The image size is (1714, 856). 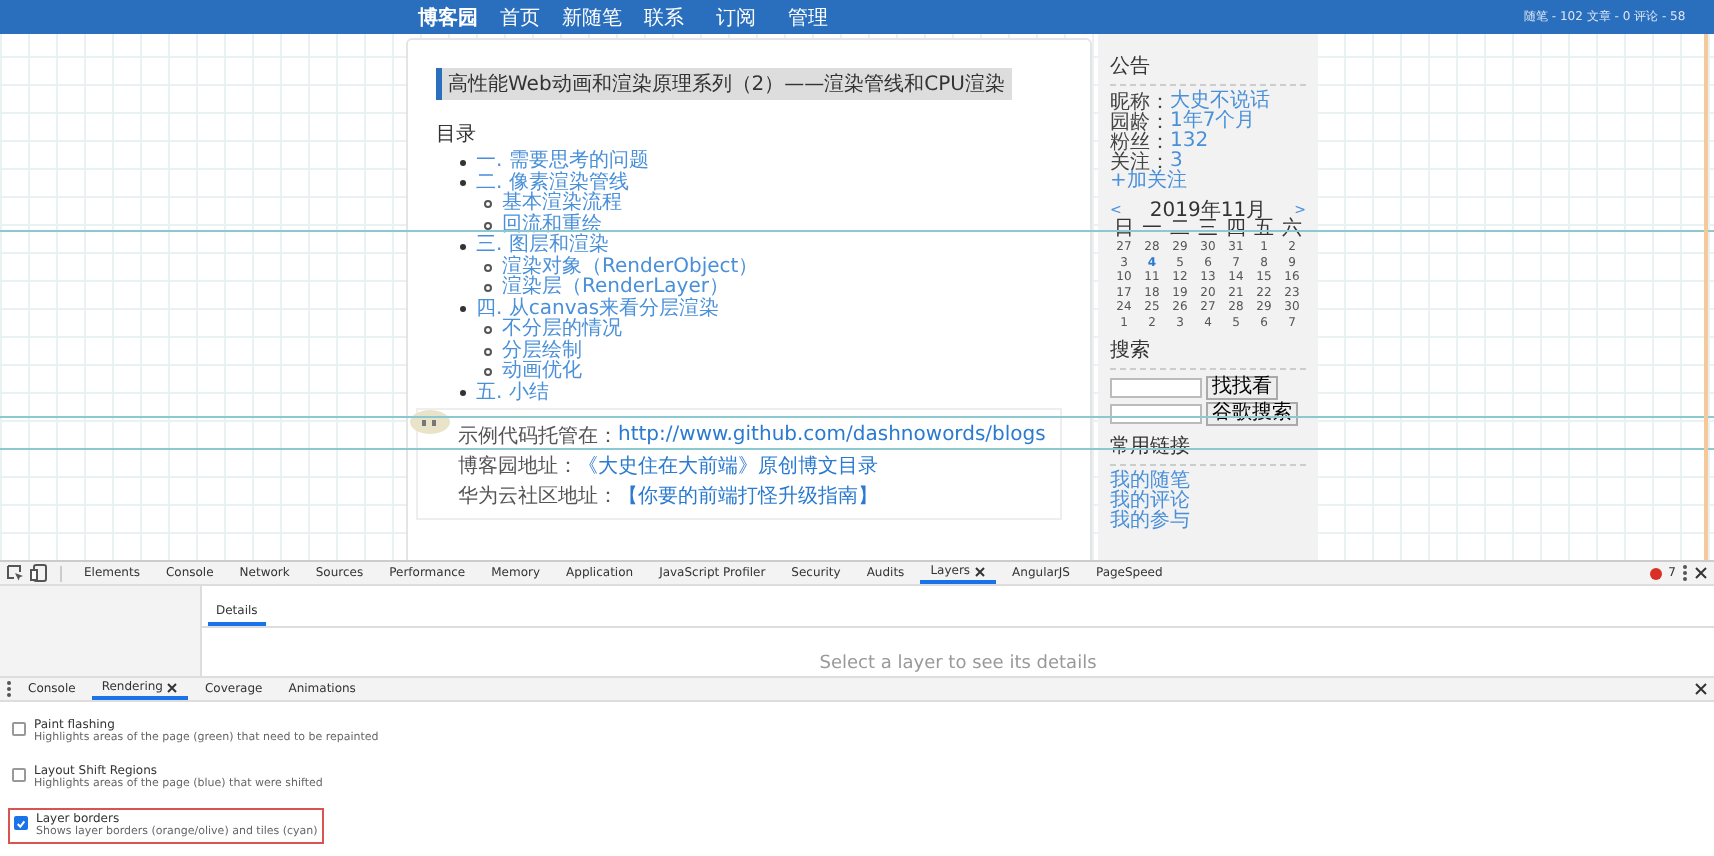 What do you see at coordinates (1220, 102) in the screenshot?
I see `info-link: 大史不说话` at bounding box center [1220, 102].